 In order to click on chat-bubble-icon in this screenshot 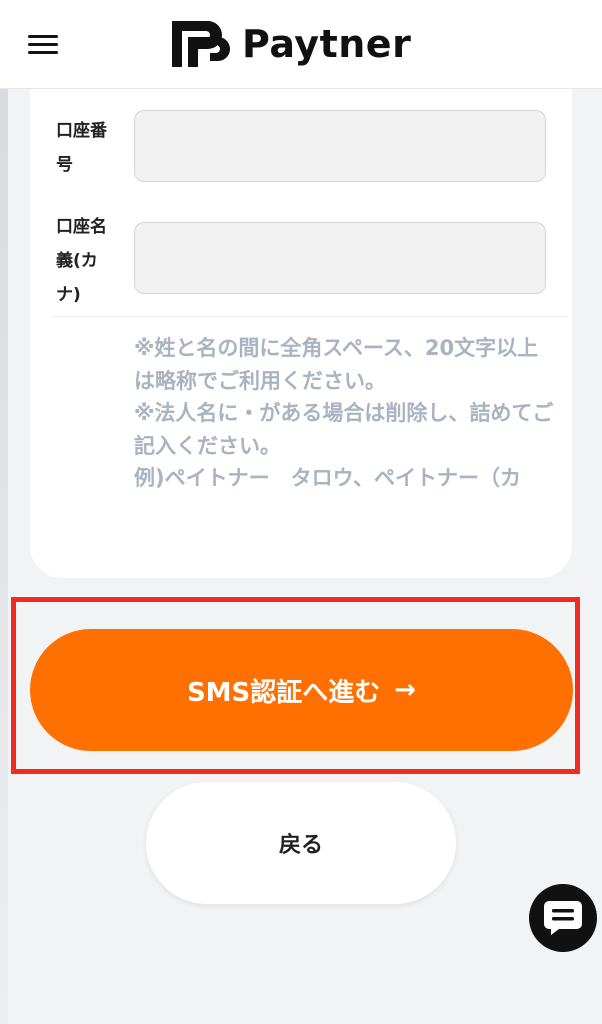, I will do `click(563, 918)`.